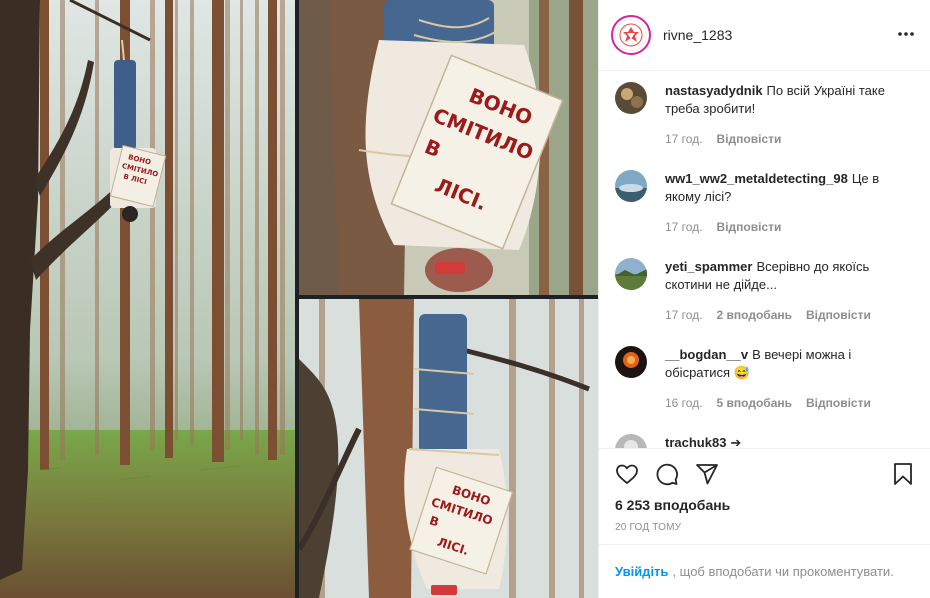 This screenshot has height=598, width=930. What do you see at coordinates (906, 35) in the screenshot?
I see `more-horizontal-icon` at bounding box center [906, 35].